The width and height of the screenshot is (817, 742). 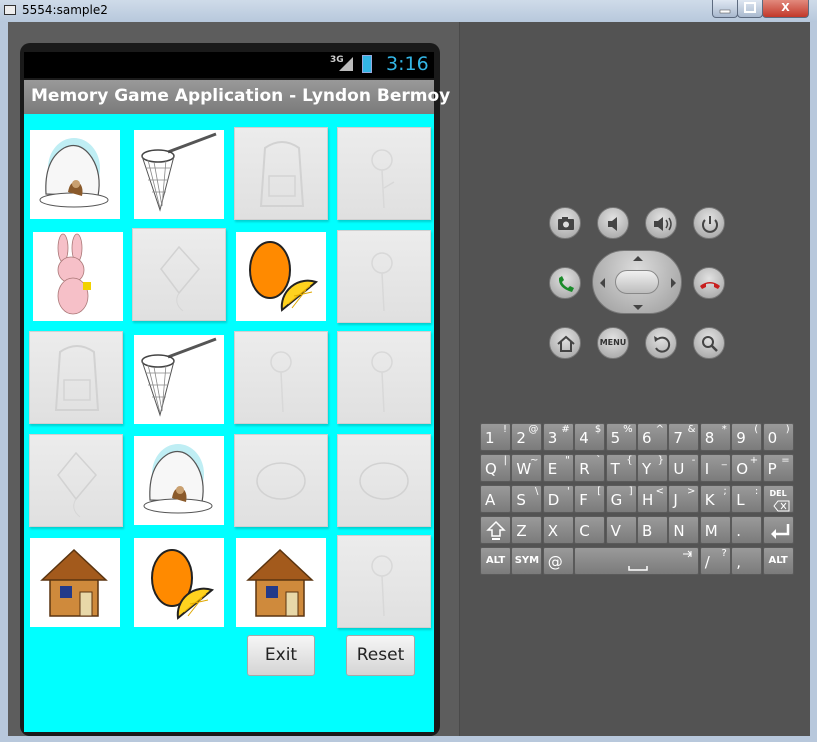 I want to click on exit-button: Exit, so click(x=281, y=655).